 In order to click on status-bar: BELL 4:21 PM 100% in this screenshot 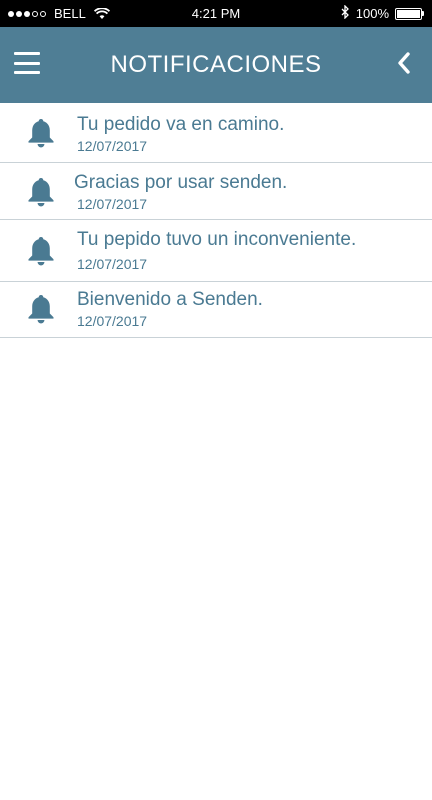, I will do `click(216, 13)`.